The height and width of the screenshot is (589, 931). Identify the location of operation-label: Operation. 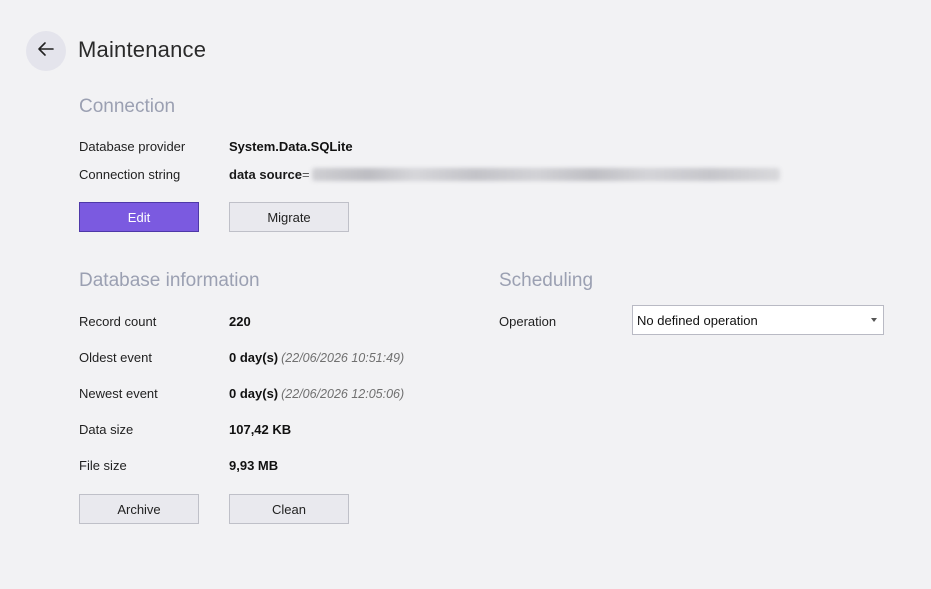
(528, 321).